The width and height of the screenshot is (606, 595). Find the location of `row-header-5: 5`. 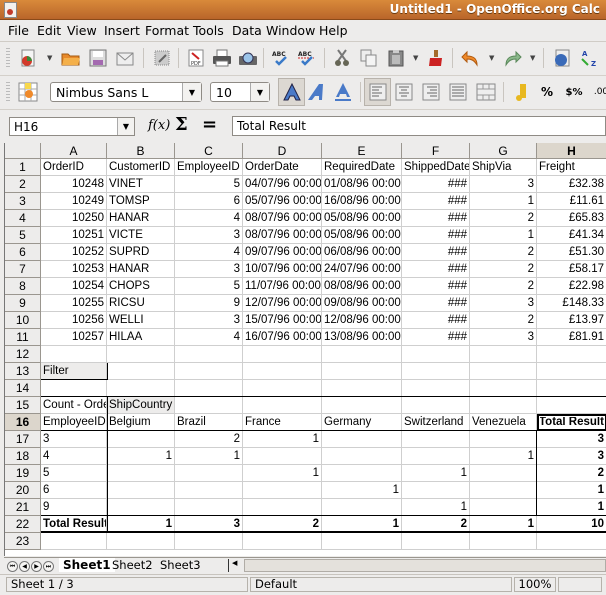

row-header-5: 5 is located at coordinates (23, 235).